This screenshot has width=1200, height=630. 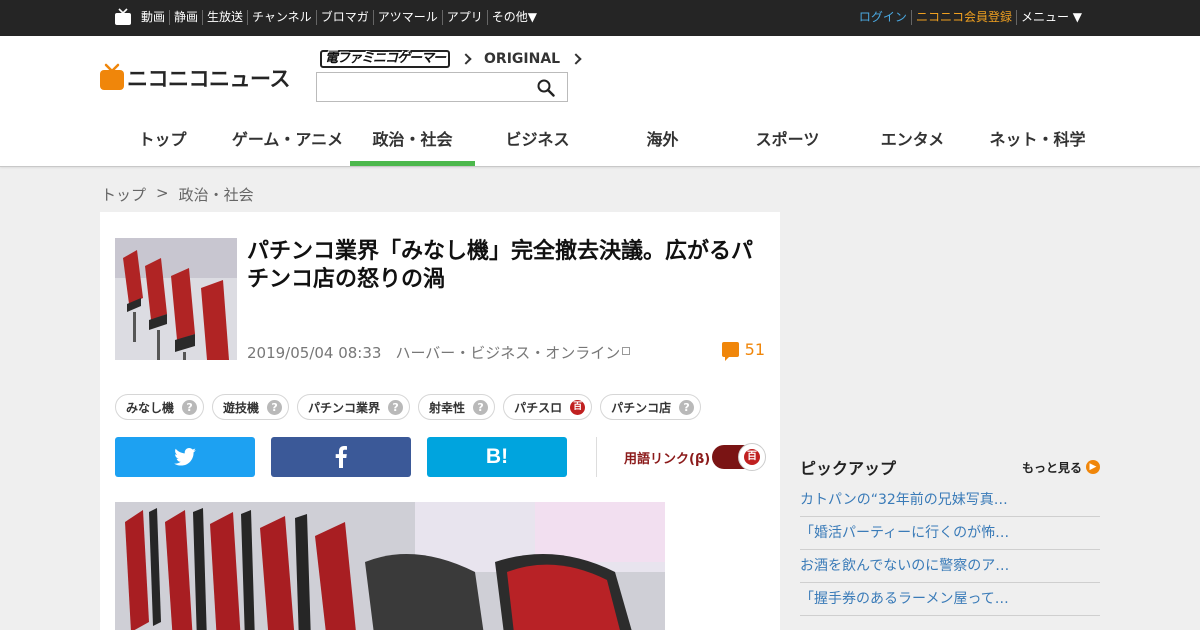 I want to click on hatena-bookmark-button: B!, so click(x=497, y=457).